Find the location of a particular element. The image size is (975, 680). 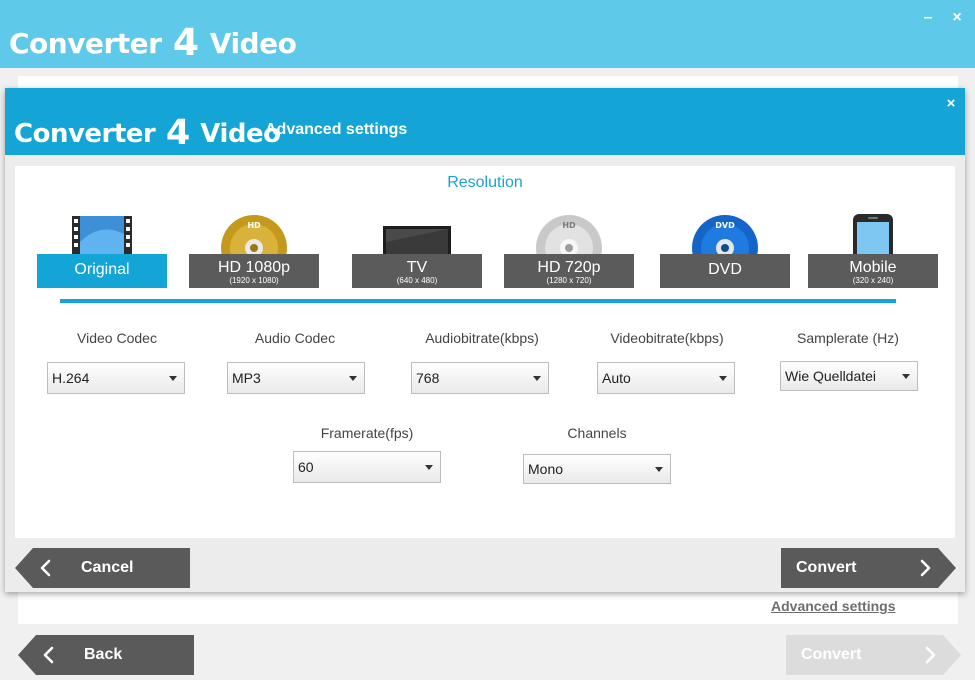

resolution-divider is located at coordinates (478, 301).